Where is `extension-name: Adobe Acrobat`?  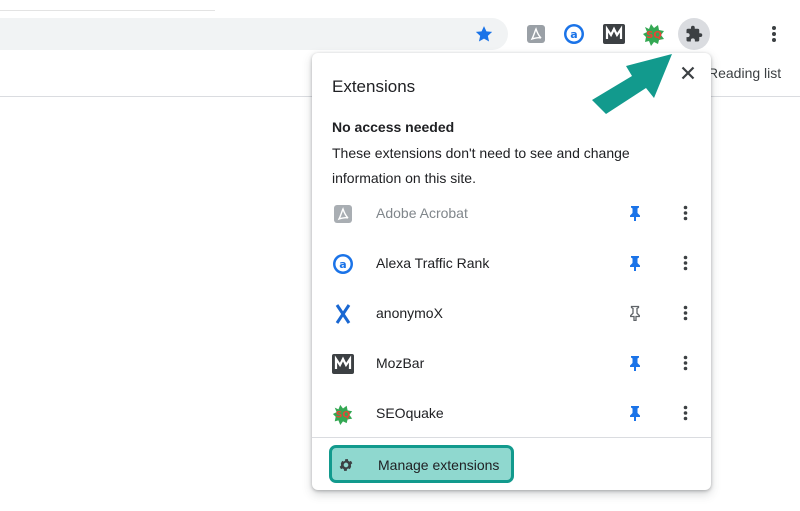 extension-name: Adobe Acrobat is located at coordinates (422, 213).